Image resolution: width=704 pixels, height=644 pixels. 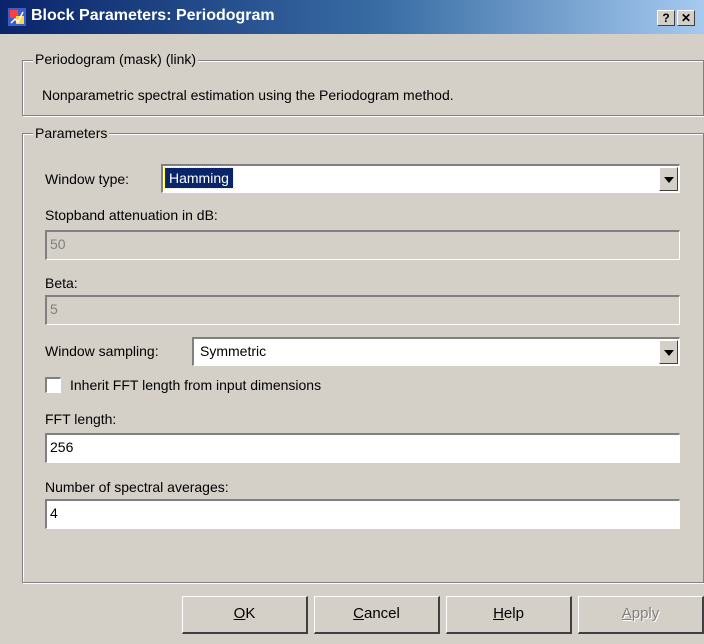 I want to click on simulink-block-icon, so click(x=17, y=17).